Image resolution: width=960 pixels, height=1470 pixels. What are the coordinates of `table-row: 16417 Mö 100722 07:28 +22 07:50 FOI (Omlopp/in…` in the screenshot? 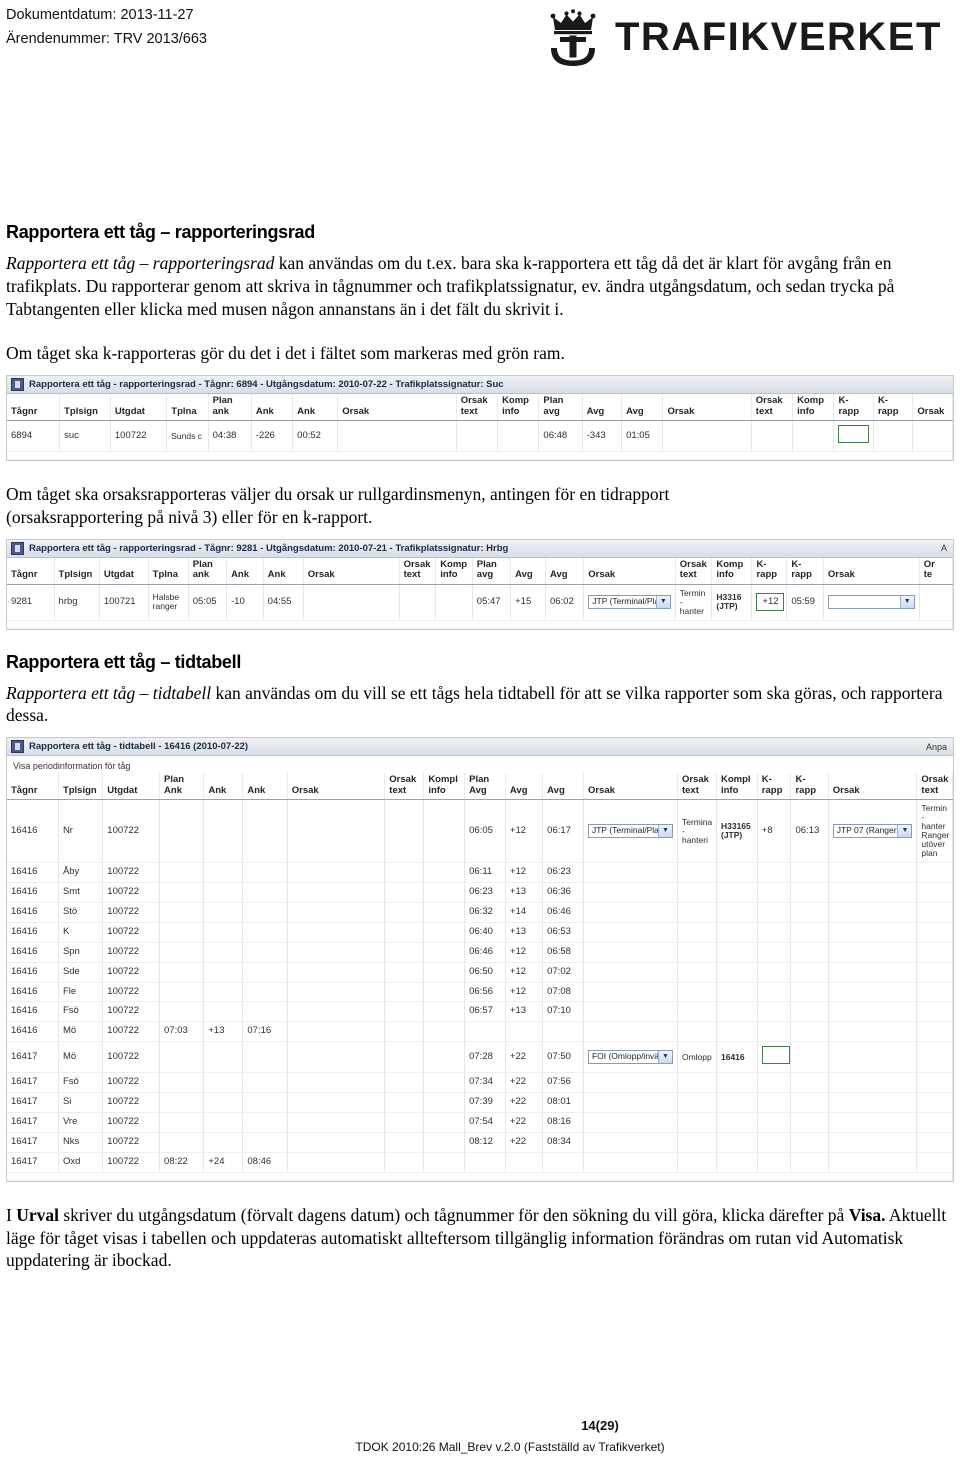 It's located at (480, 1057).